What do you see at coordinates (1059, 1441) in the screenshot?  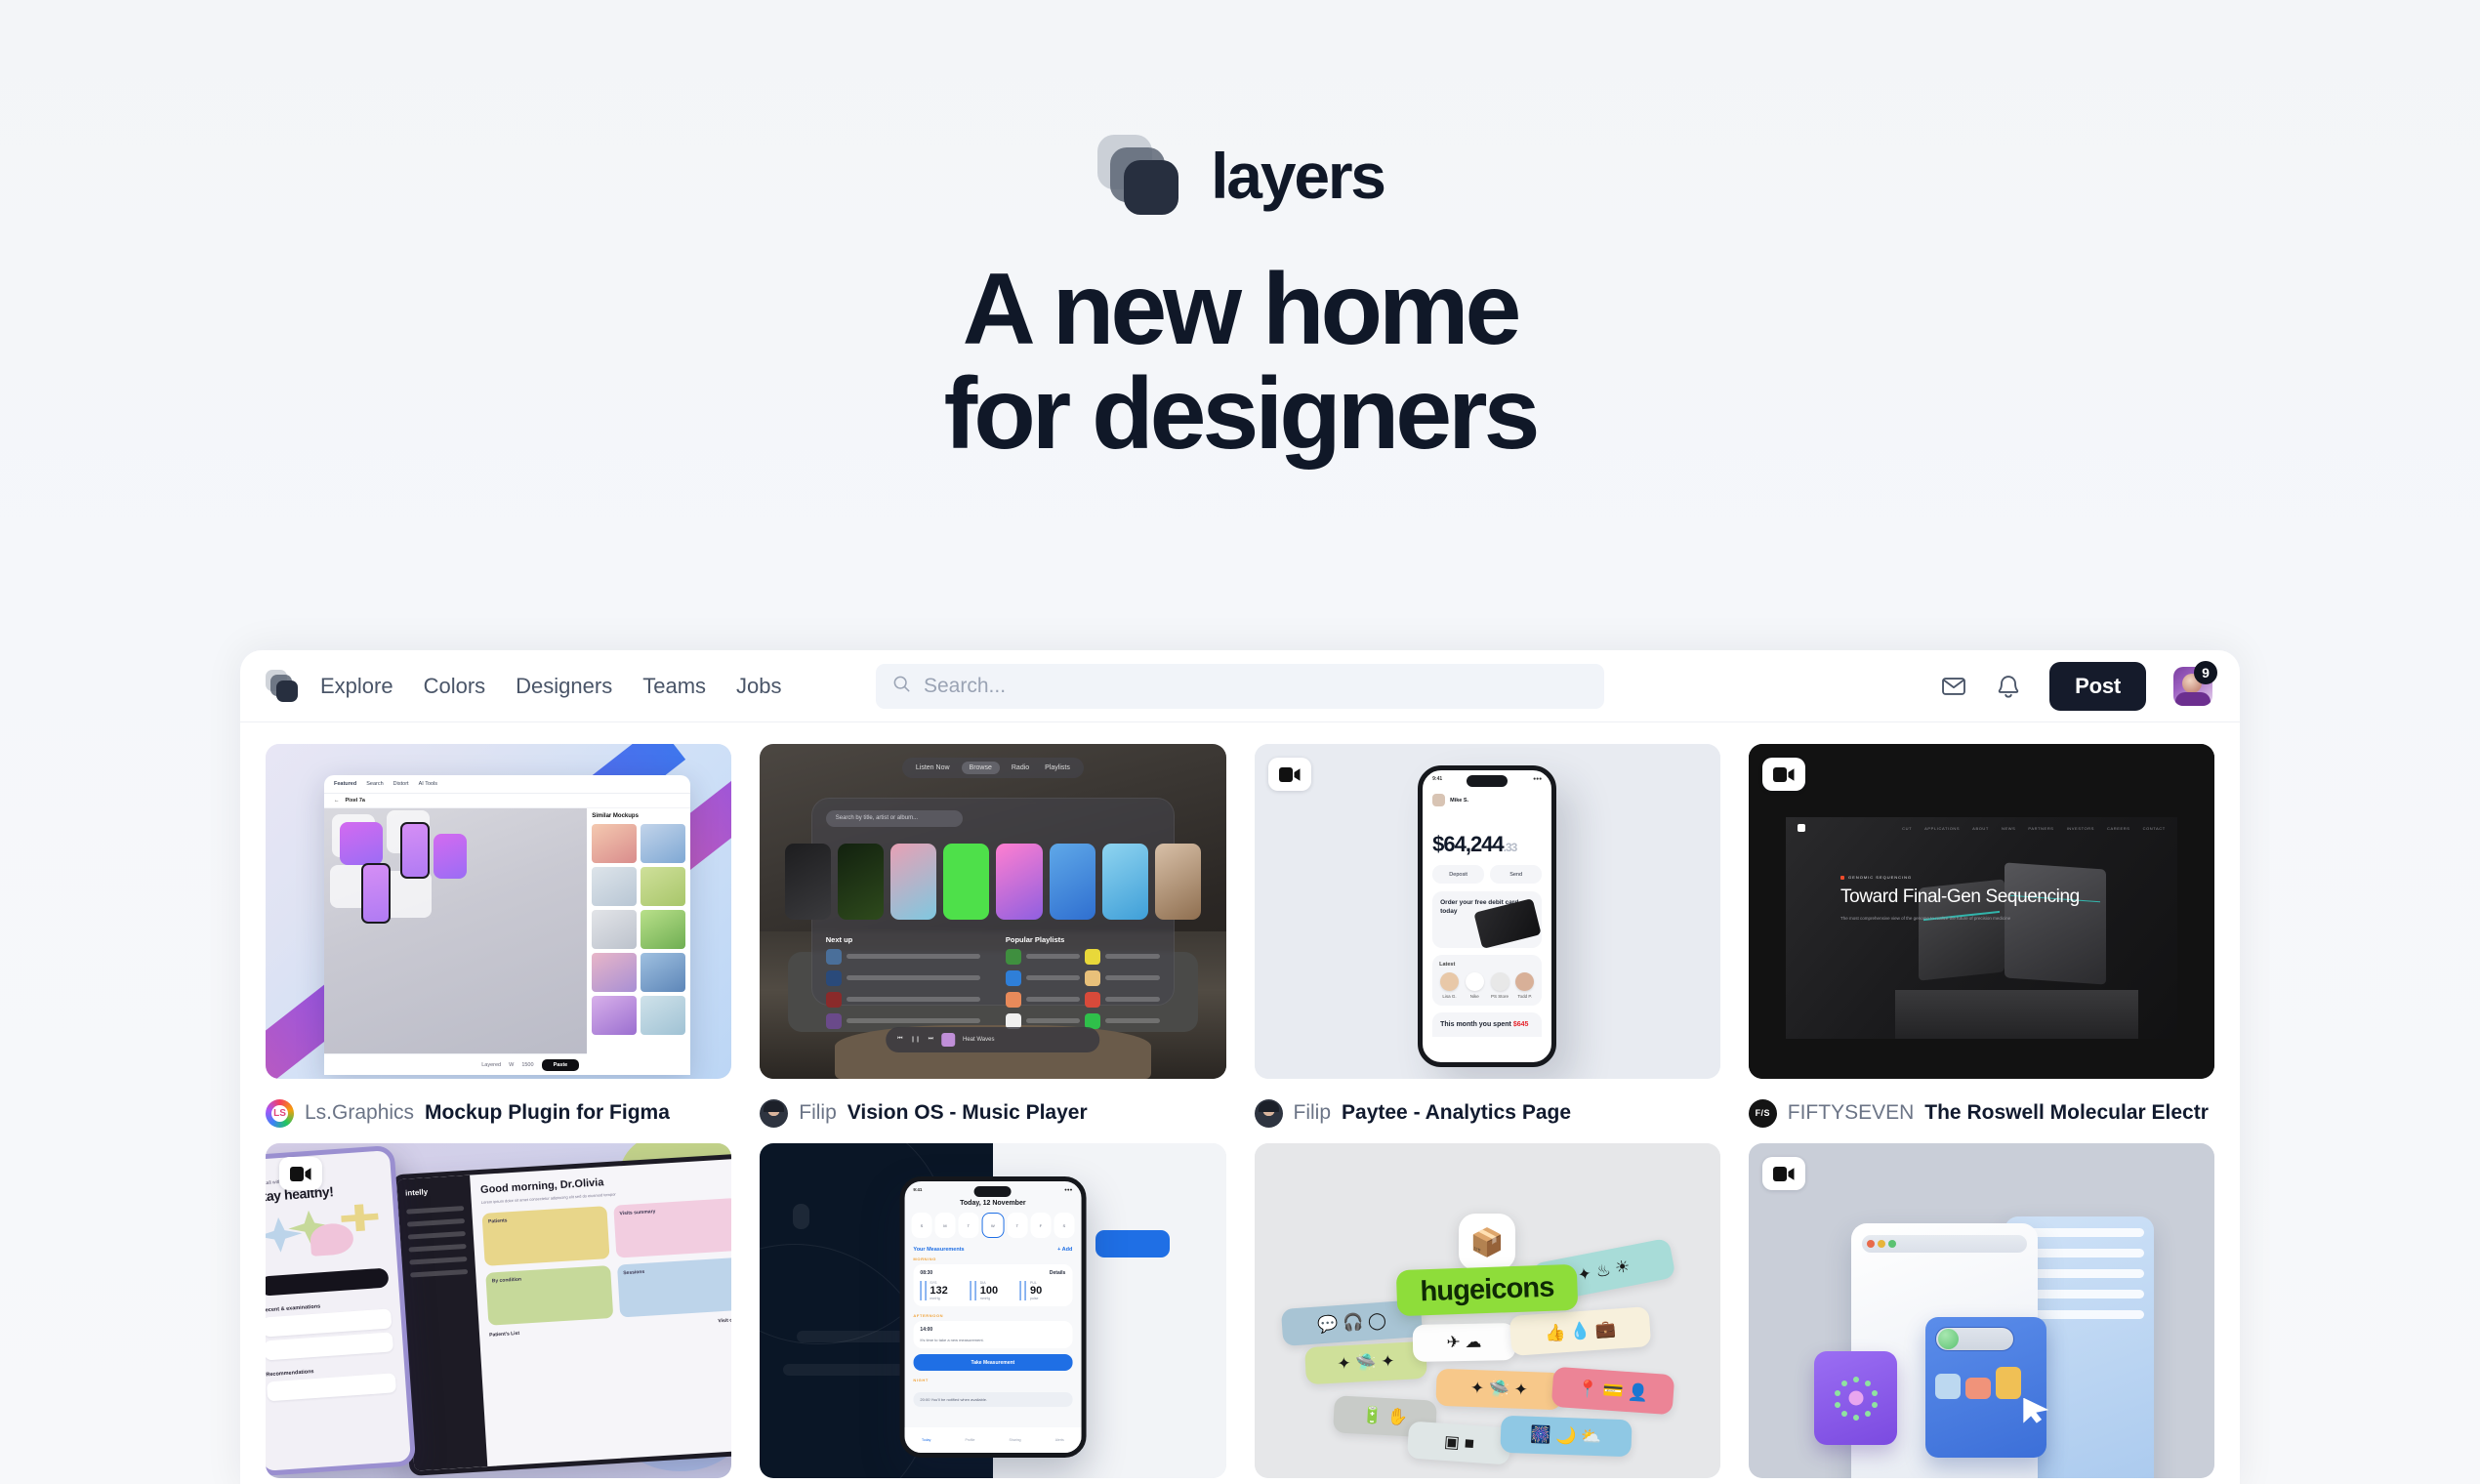 I see `art-tab-alerts: Alerts` at bounding box center [1059, 1441].